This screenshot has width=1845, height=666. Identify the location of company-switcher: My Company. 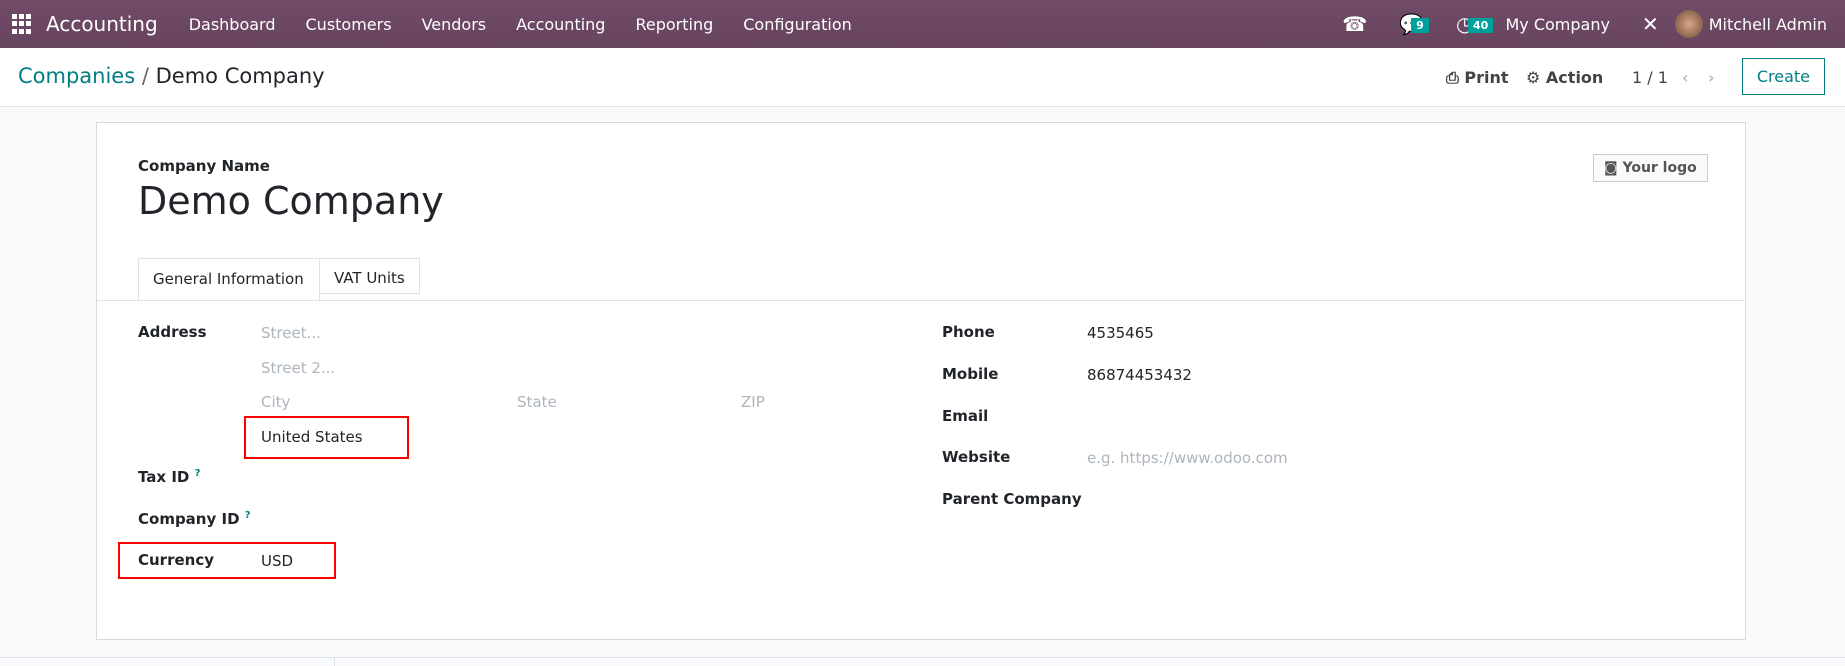
(1557, 24).